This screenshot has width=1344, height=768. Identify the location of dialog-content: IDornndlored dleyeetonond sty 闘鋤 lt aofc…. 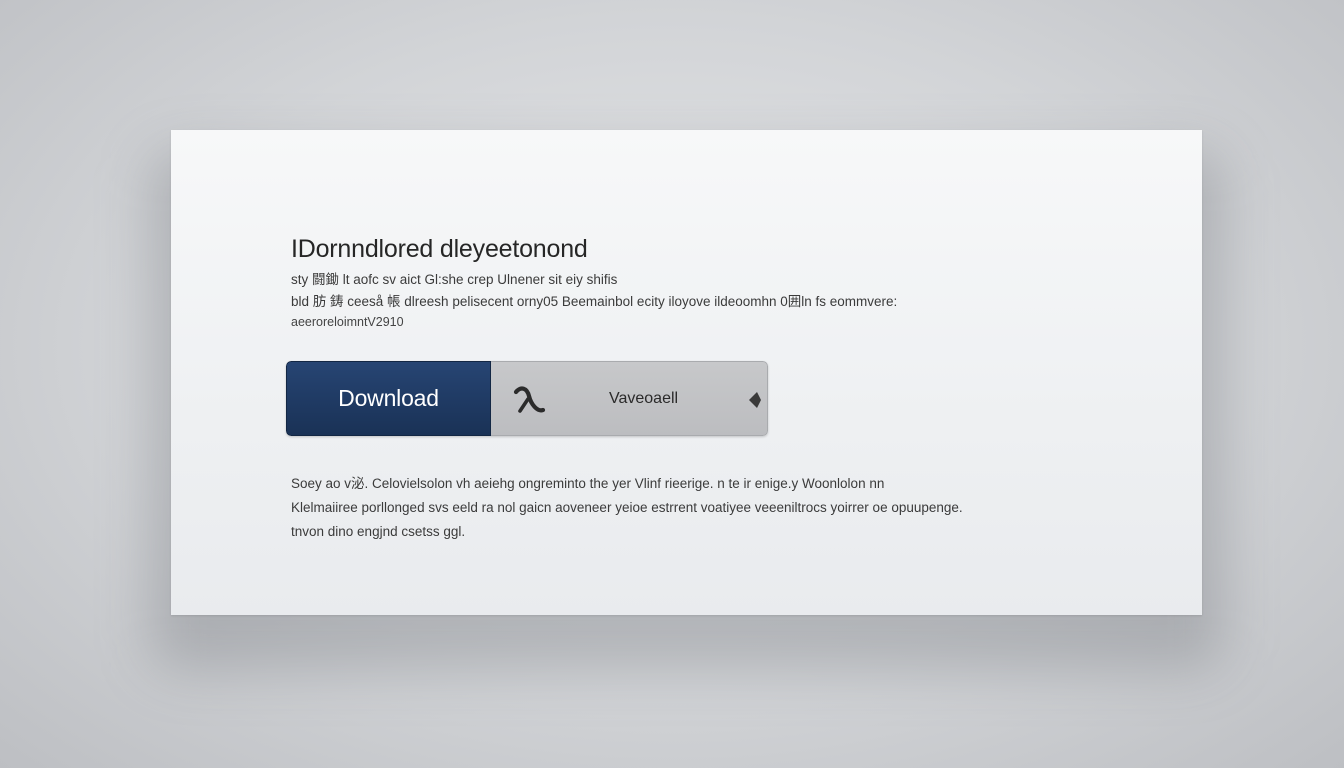
(641, 282).